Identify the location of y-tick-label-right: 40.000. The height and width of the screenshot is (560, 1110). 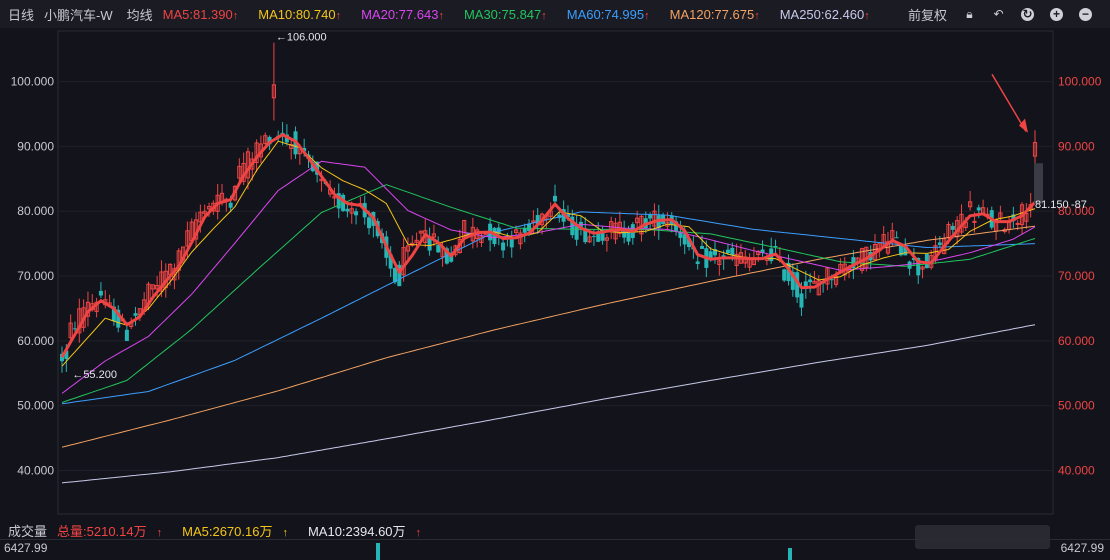
(1076, 471).